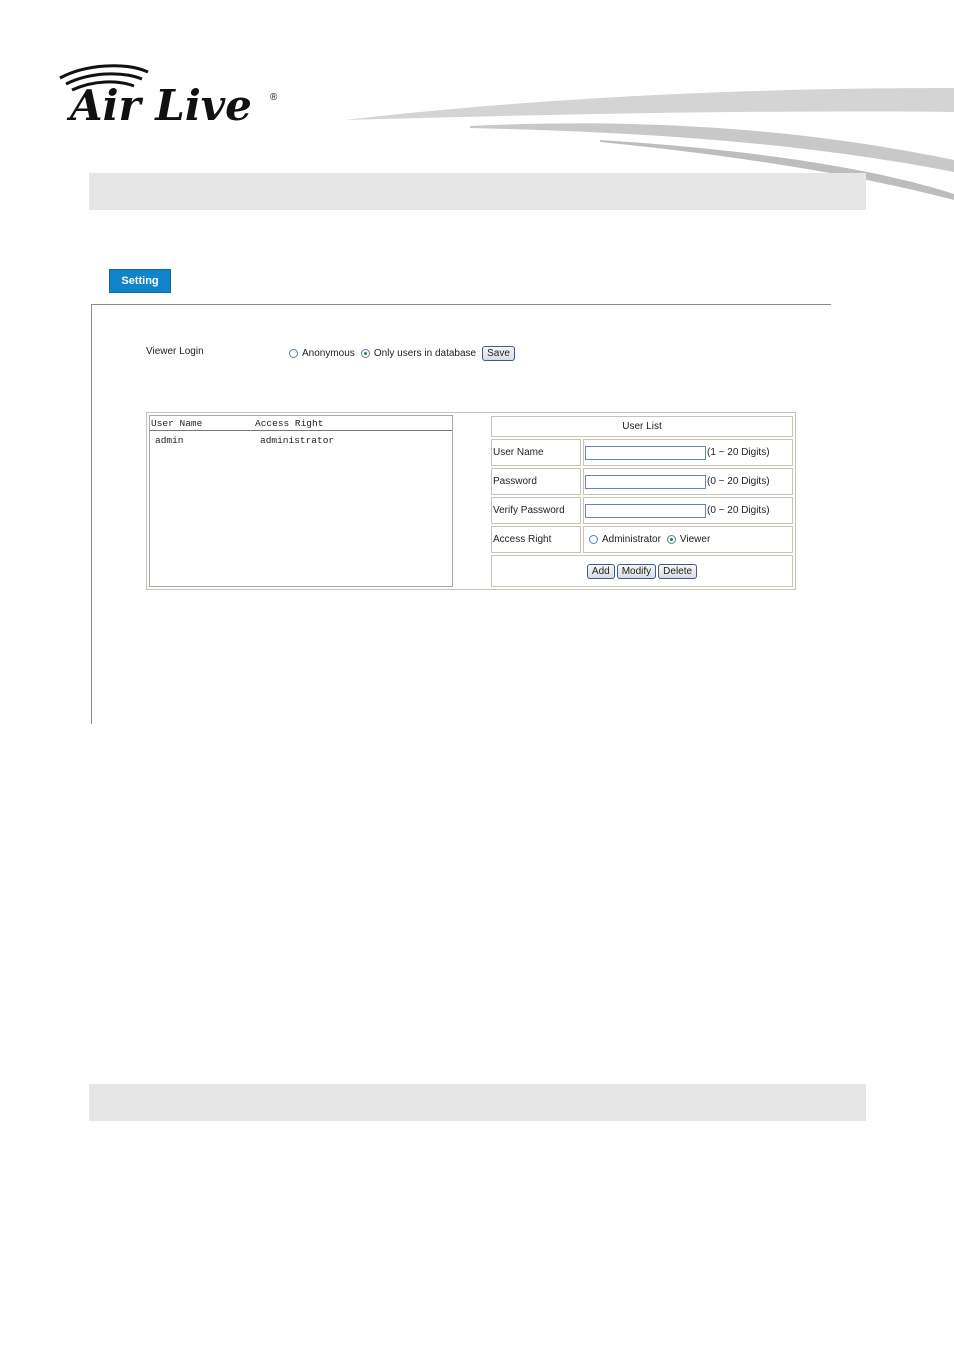 The height and width of the screenshot is (1350, 954). Describe the element at coordinates (536, 452) in the screenshot. I see `user-name-label: User Name` at that location.